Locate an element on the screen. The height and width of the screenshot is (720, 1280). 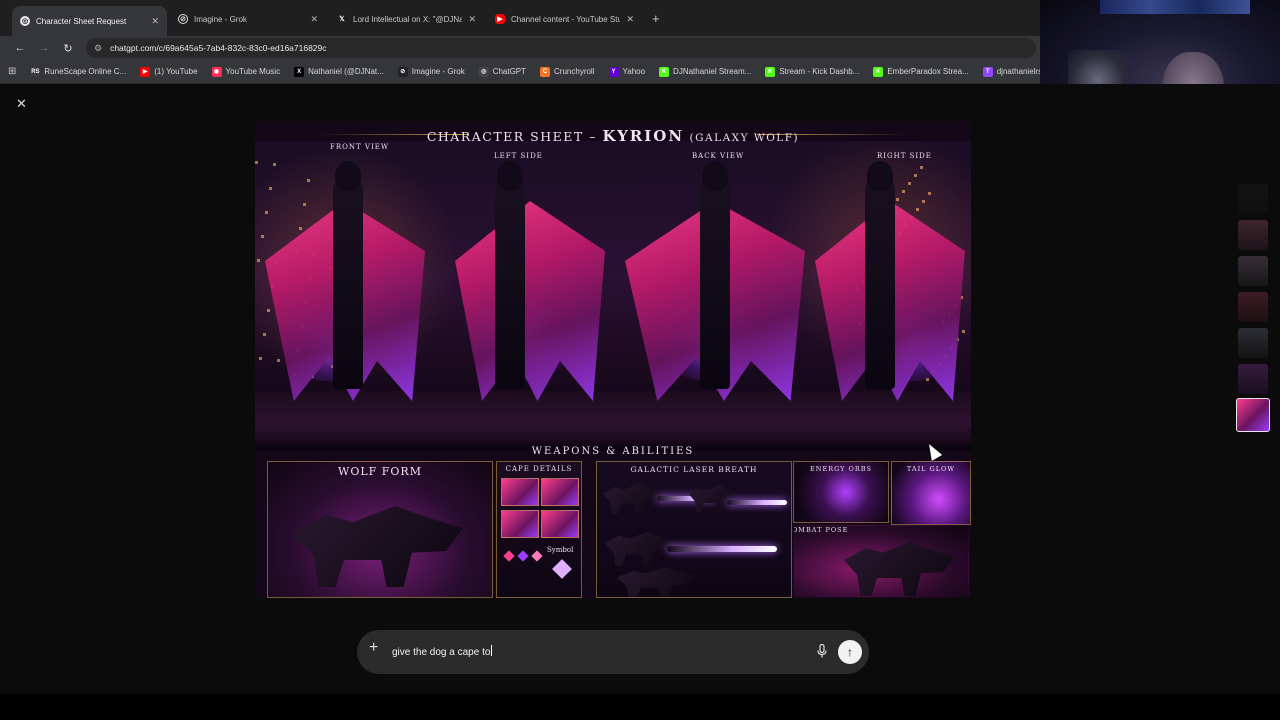
yahoo-icon: Y is located at coordinates (613, 71).